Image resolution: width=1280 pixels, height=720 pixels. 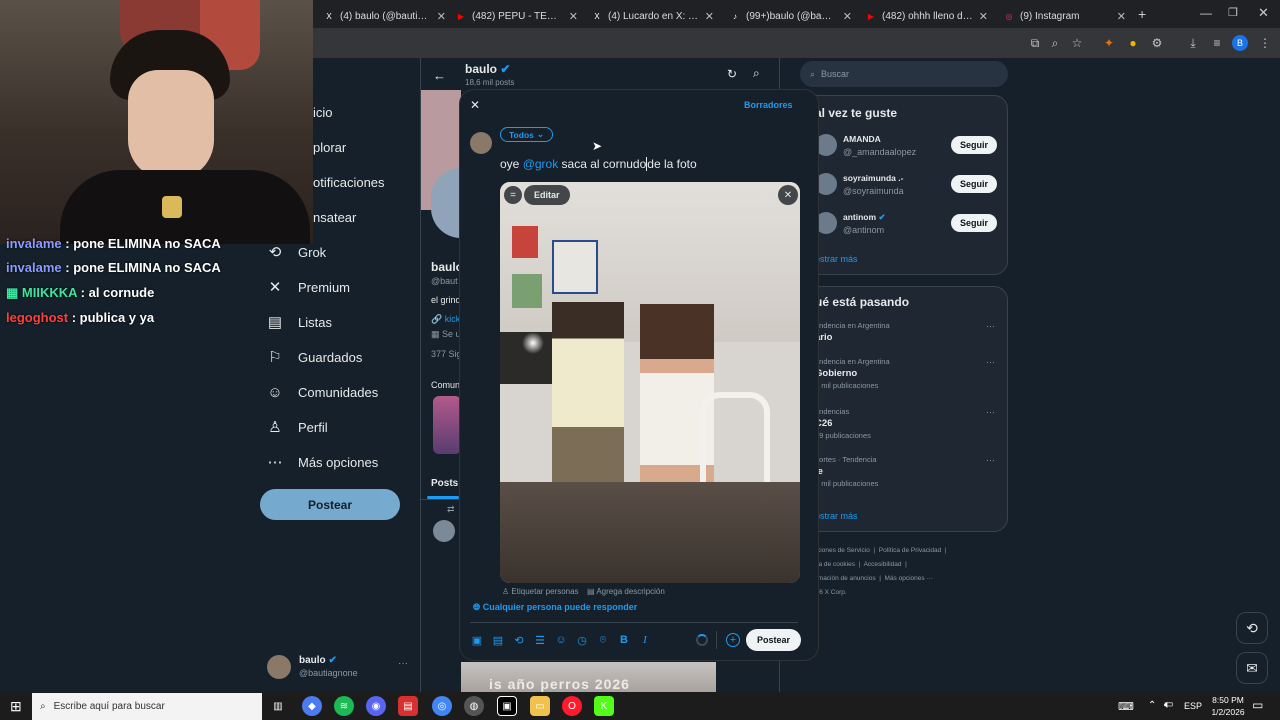 I want to click on chrome-icon: ◎, so click(x=442, y=706).